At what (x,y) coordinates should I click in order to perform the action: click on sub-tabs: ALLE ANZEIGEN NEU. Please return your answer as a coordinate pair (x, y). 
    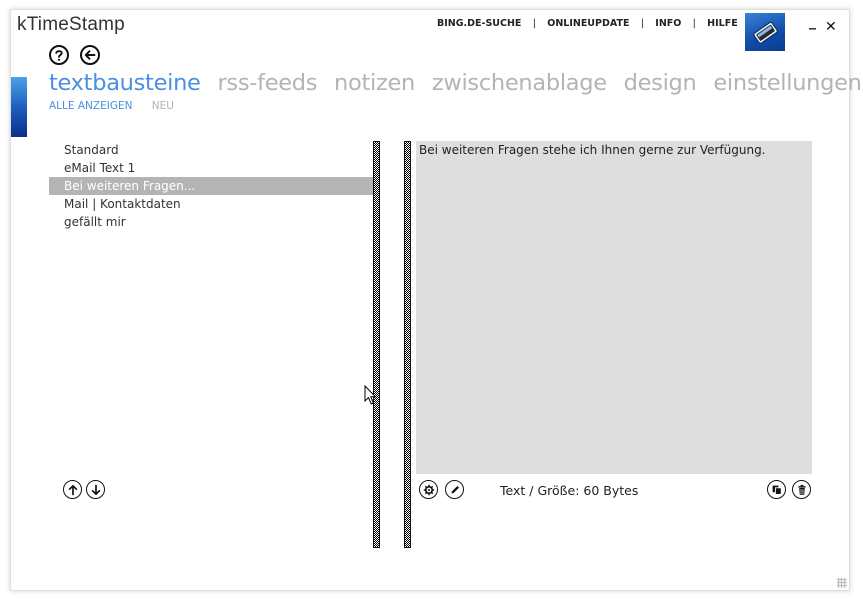
    Looking at the image, I should click on (119, 106).